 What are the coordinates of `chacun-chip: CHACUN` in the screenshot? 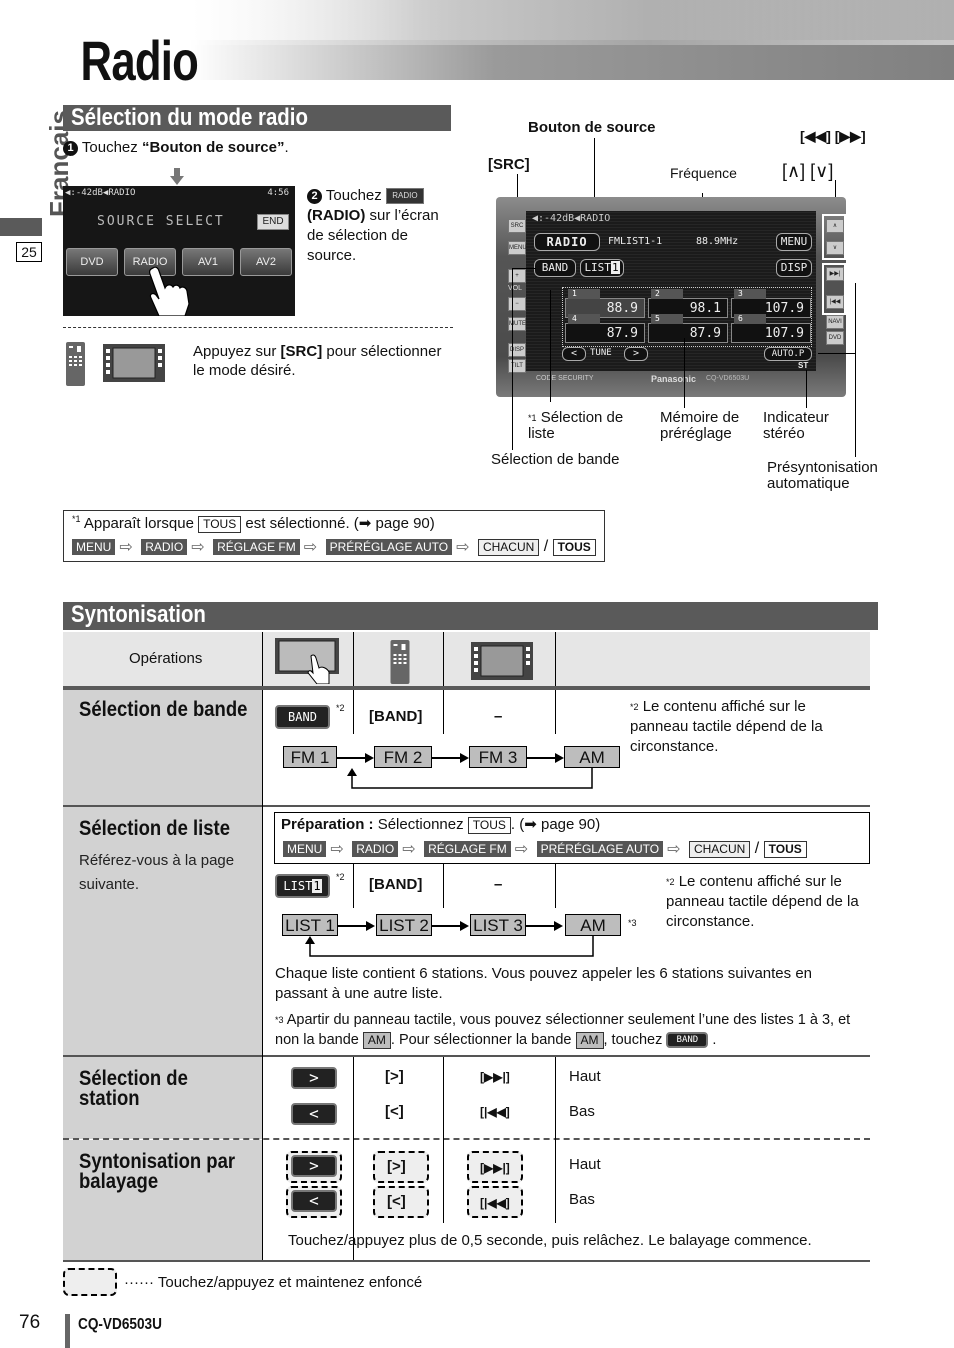 It's located at (719, 849).